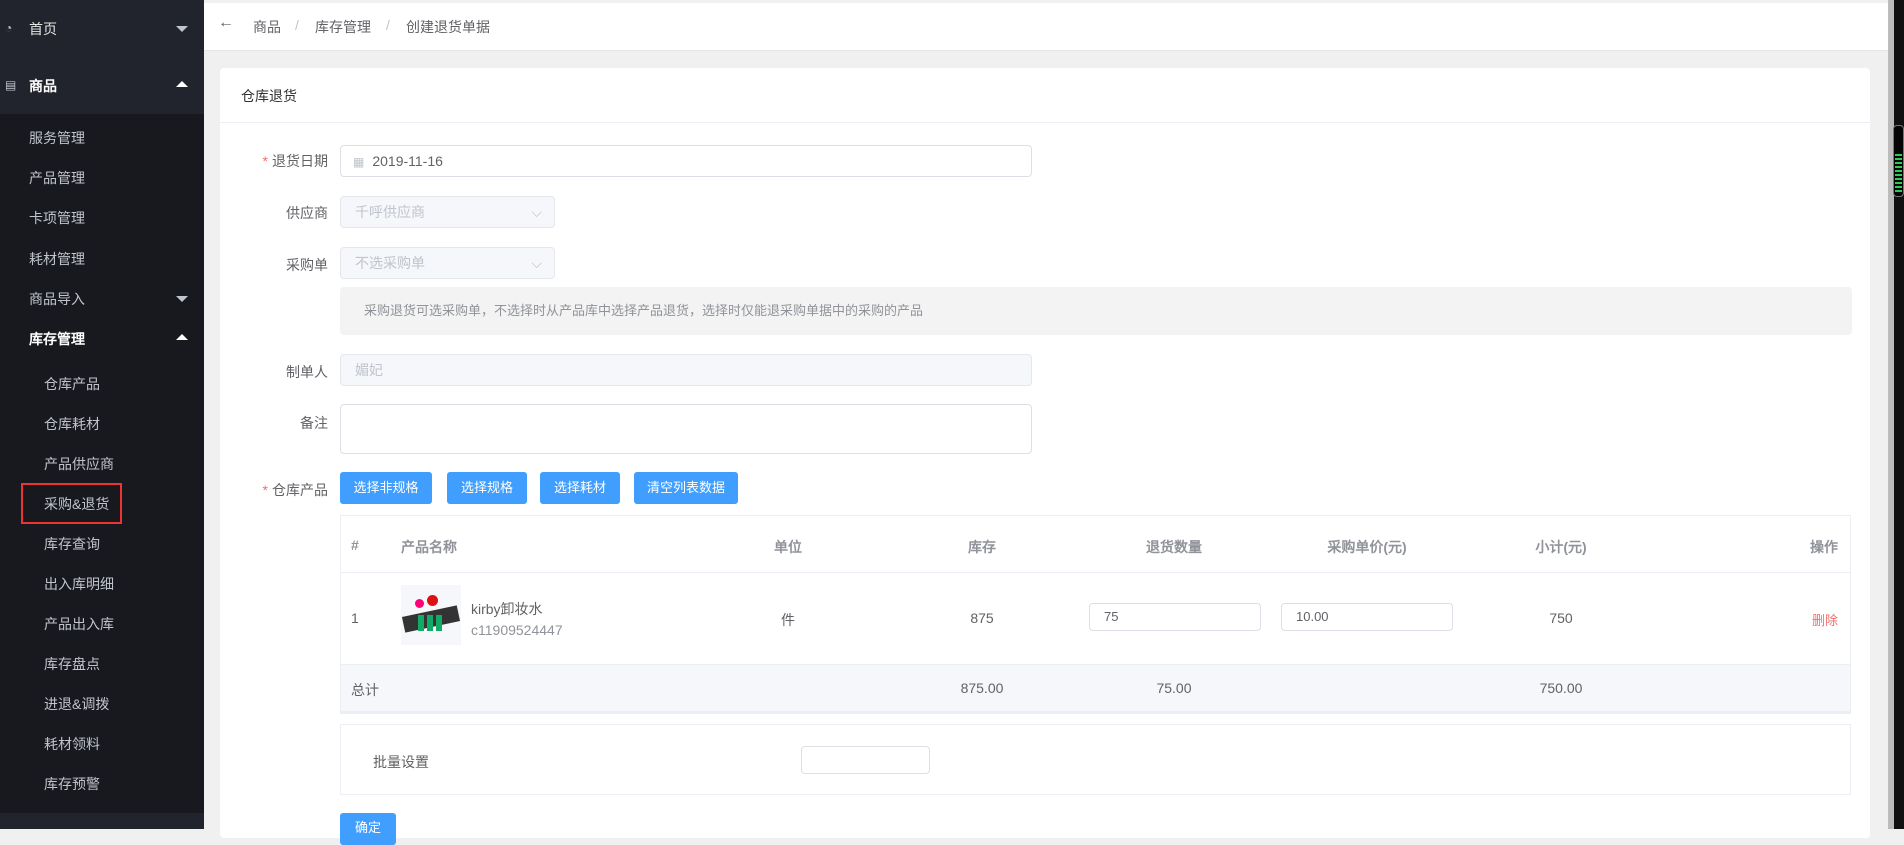  What do you see at coordinates (686, 488) in the screenshot?
I see `clear-list-button: 清空列表数据` at bounding box center [686, 488].